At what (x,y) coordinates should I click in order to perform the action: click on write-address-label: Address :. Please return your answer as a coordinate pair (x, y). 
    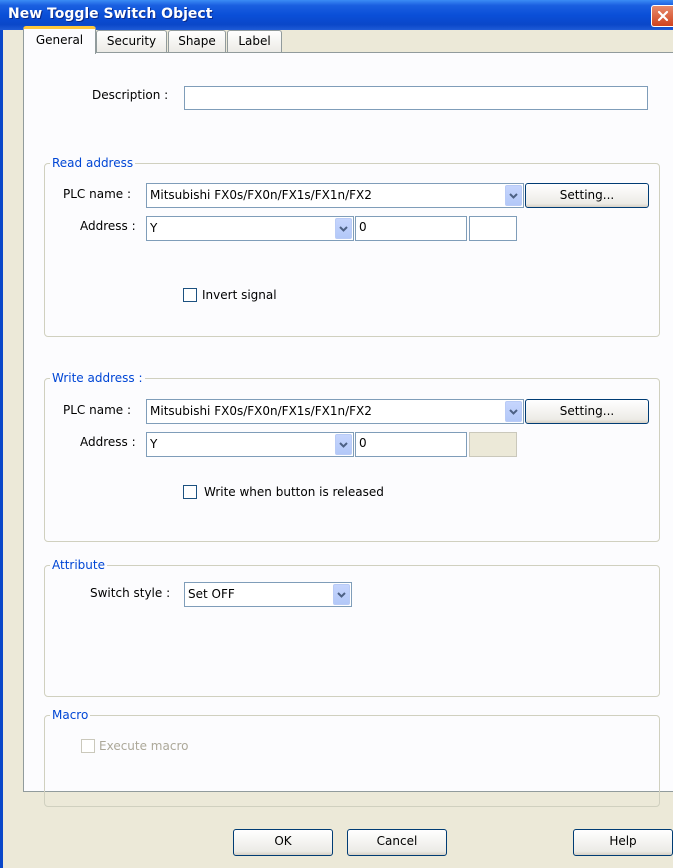
    Looking at the image, I should click on (108, 442).